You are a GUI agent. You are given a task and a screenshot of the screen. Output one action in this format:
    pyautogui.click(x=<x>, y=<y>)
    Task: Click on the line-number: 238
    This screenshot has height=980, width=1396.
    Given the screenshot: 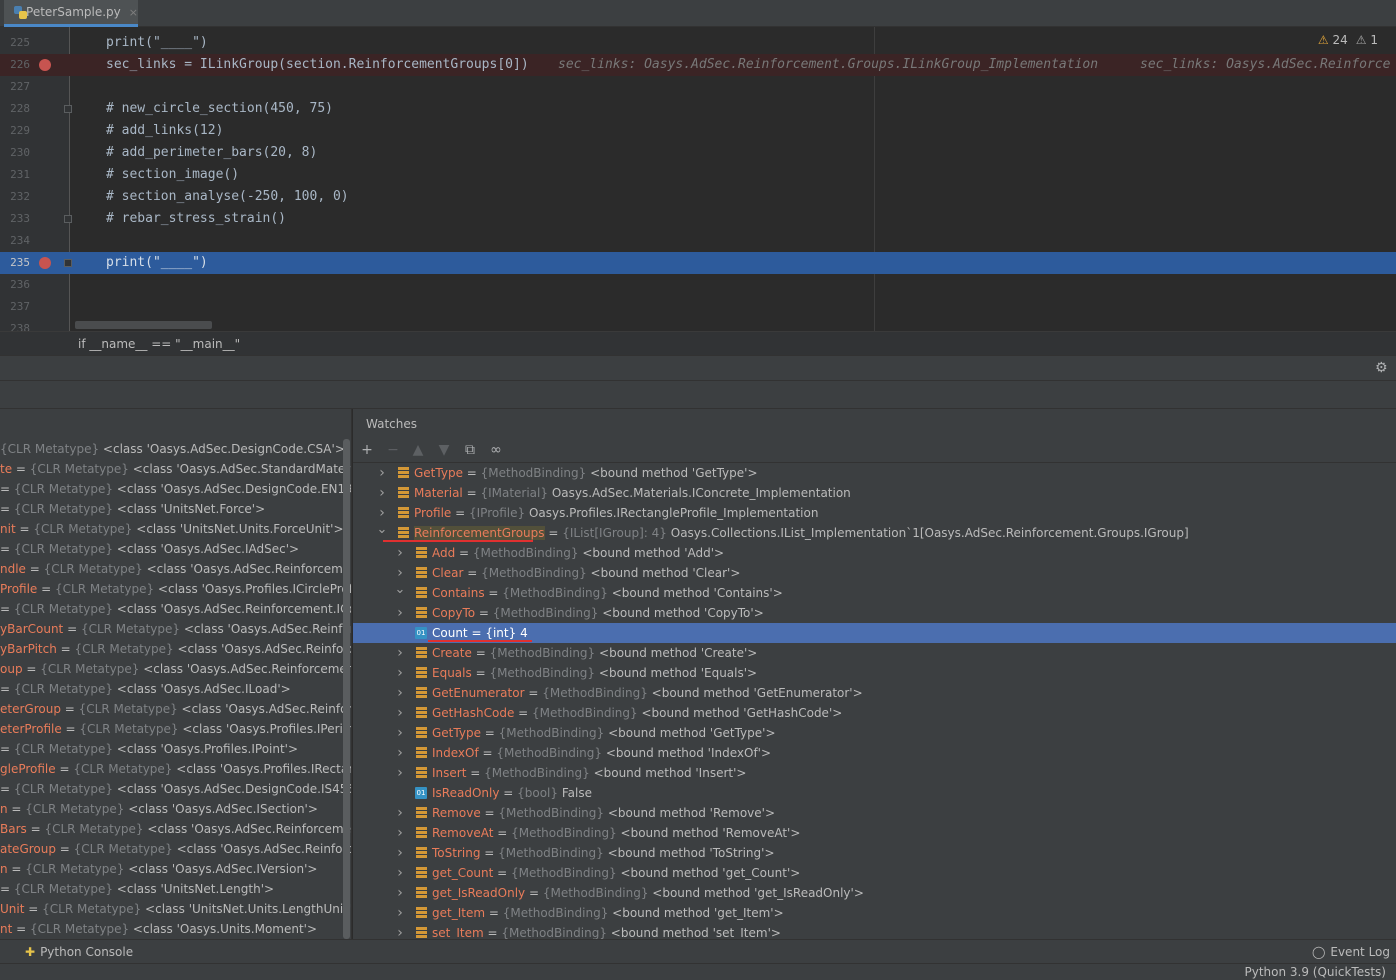 What is the action you would take?
    pyautogui.click(x=15, y=324)
    